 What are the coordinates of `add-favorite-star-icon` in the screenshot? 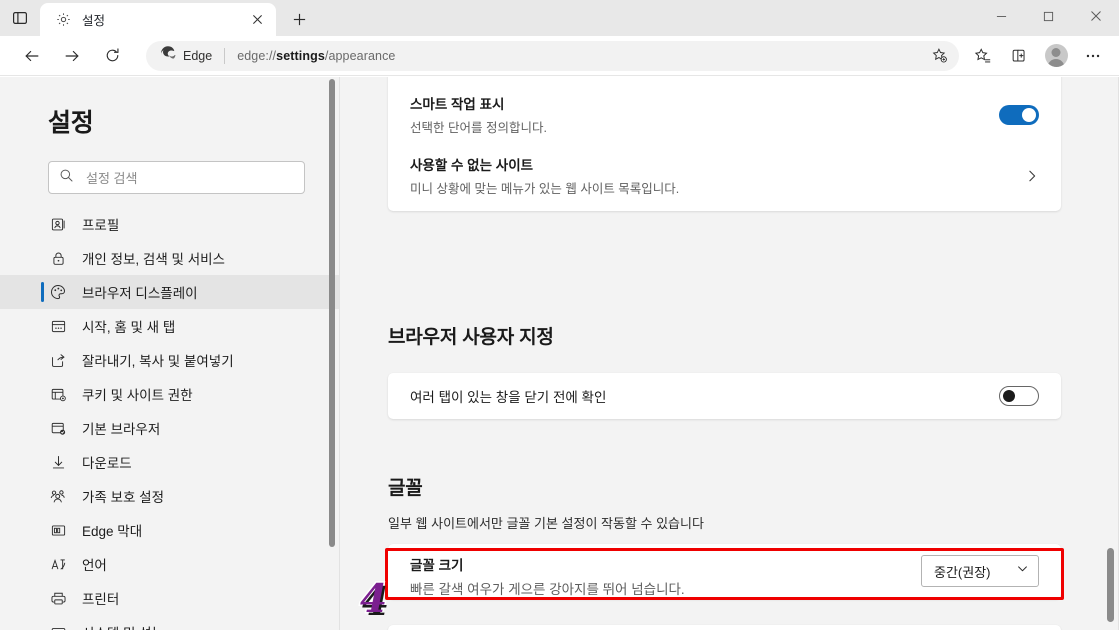 It's located at (939, 56).